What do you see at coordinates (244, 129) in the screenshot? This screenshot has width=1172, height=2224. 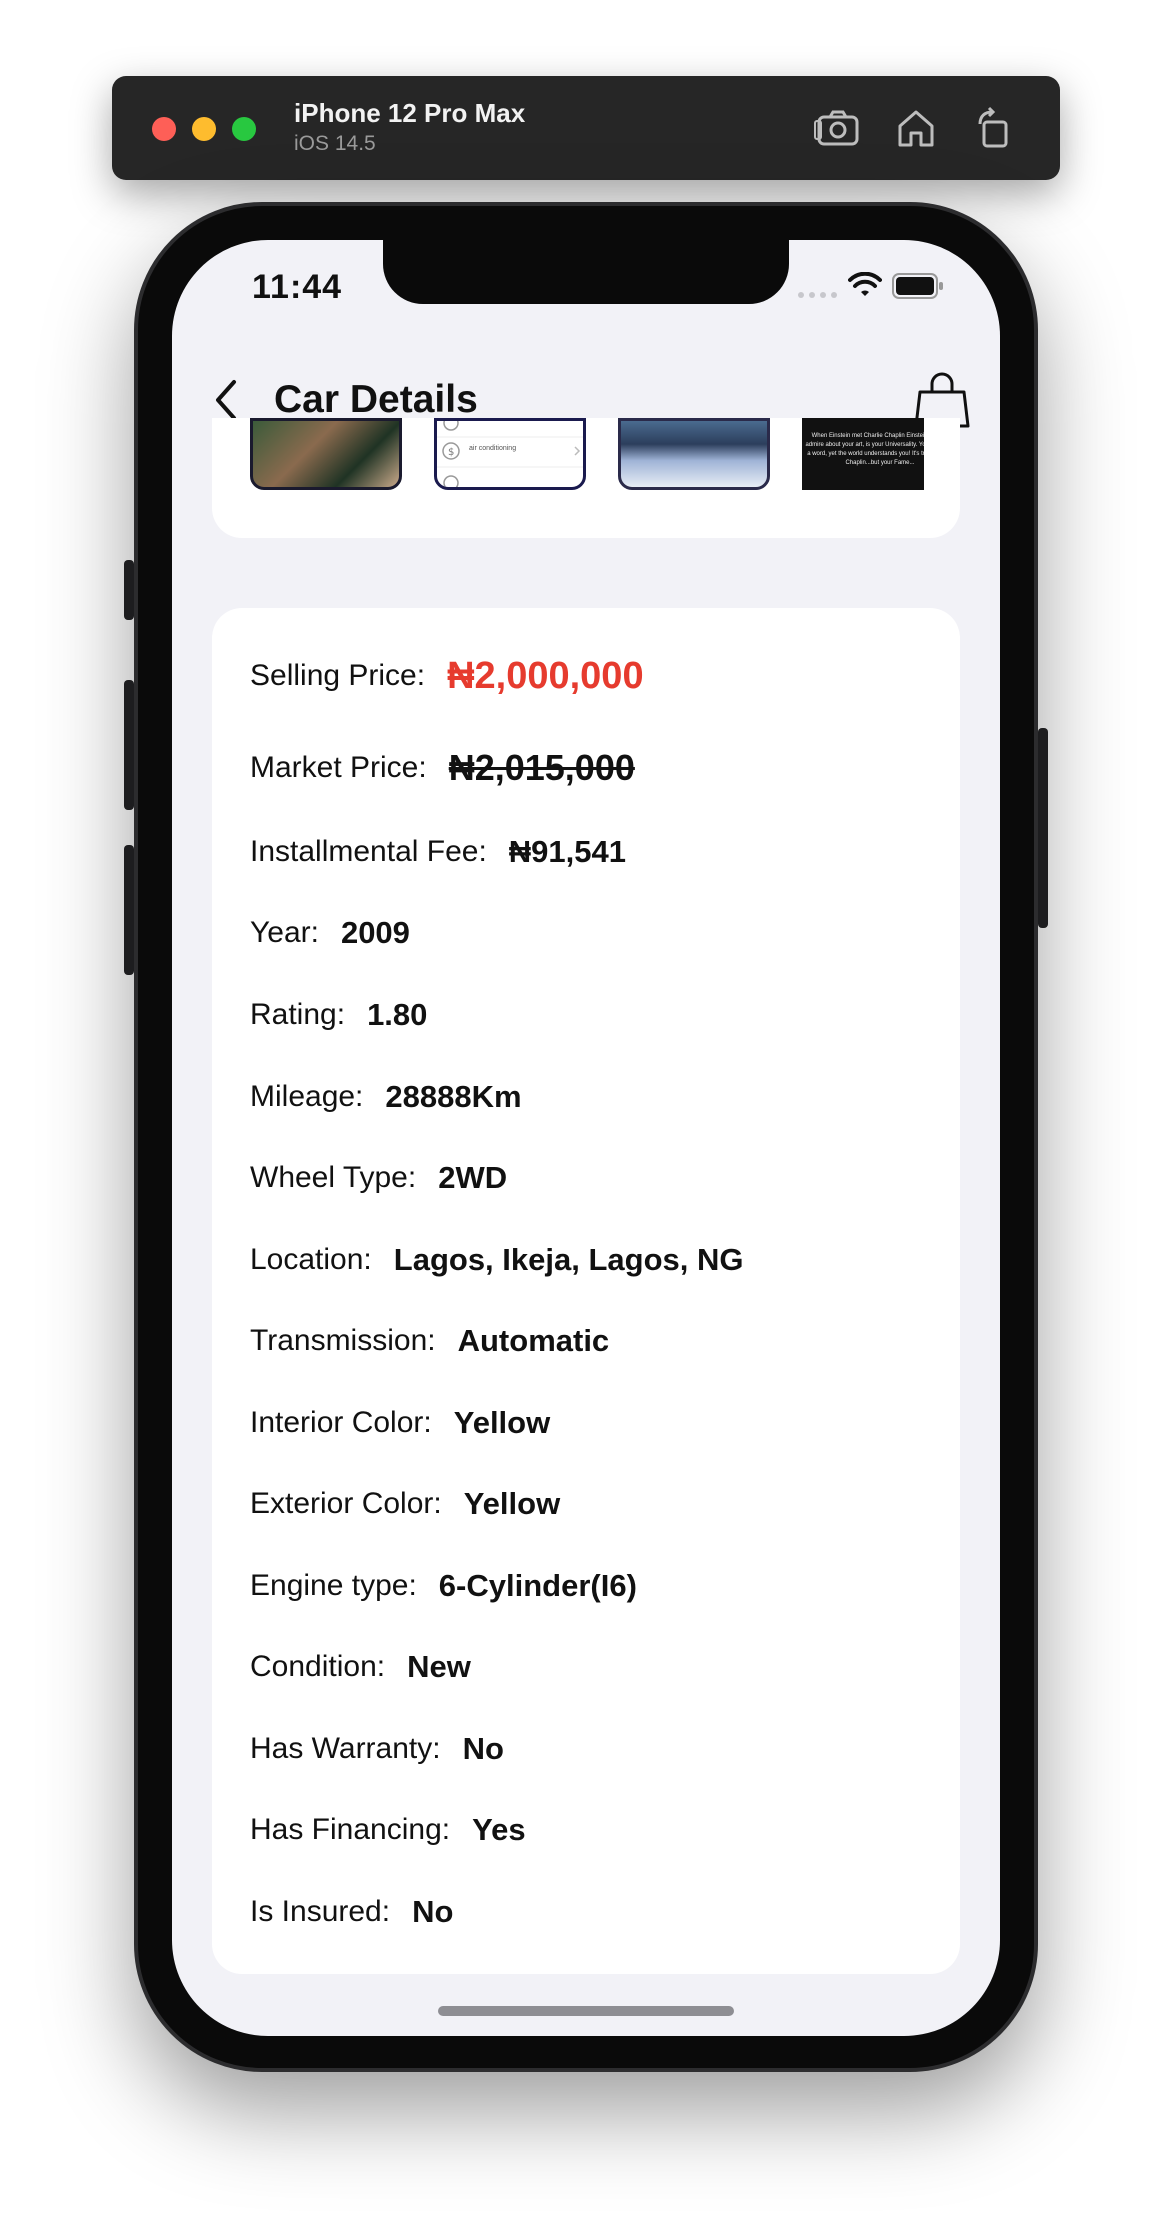 I see `zoom-window-button` at bounding box center [244, 129].